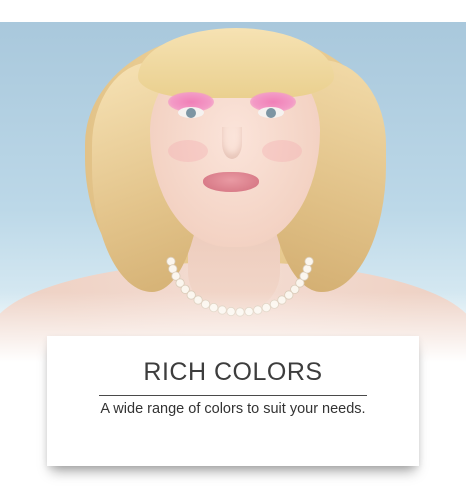 This screenshot has height=500, width=466. What do you see at coordinates (233, 372) in the screenshot?
I see `feature-title: RICH COLORS` at bounding box center [233, 372].